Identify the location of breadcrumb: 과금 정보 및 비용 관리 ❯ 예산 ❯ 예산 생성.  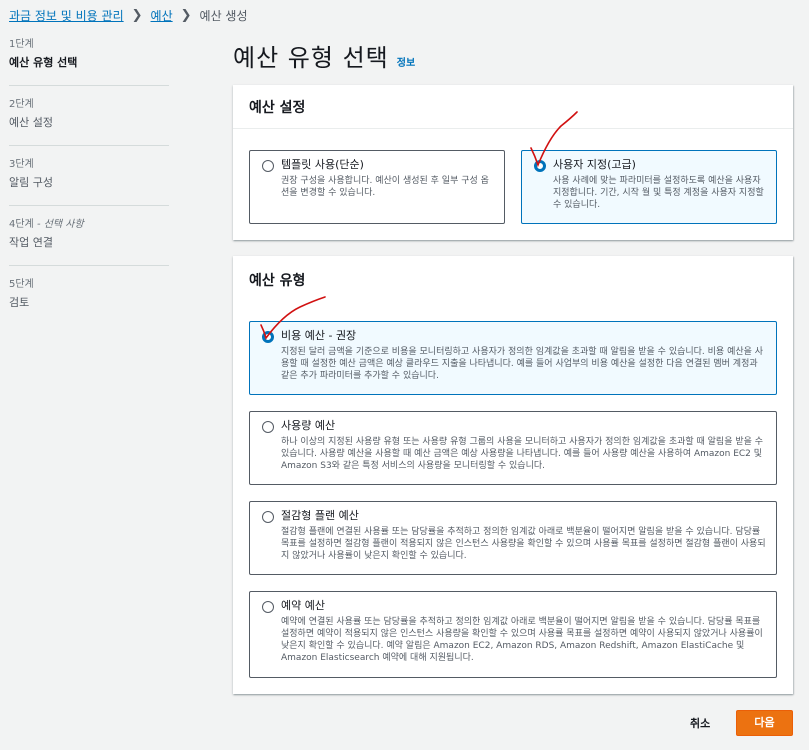
(128, 15).